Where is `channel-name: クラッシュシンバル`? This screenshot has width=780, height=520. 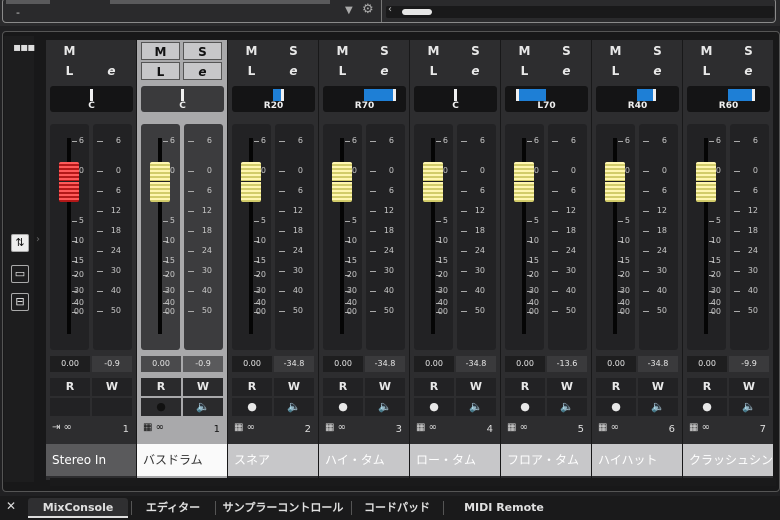 channel-name: クラッシュシンバル is located at coordinates (728, 460).